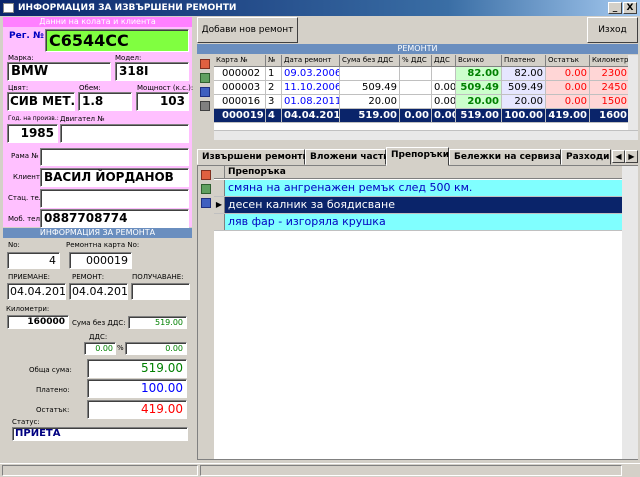 This screenshot has height=477, width=640. What do you see at coordinates (33, 260) in the screenshot?
I see `repair-no-field: 4` at bounding box center [33, 260].